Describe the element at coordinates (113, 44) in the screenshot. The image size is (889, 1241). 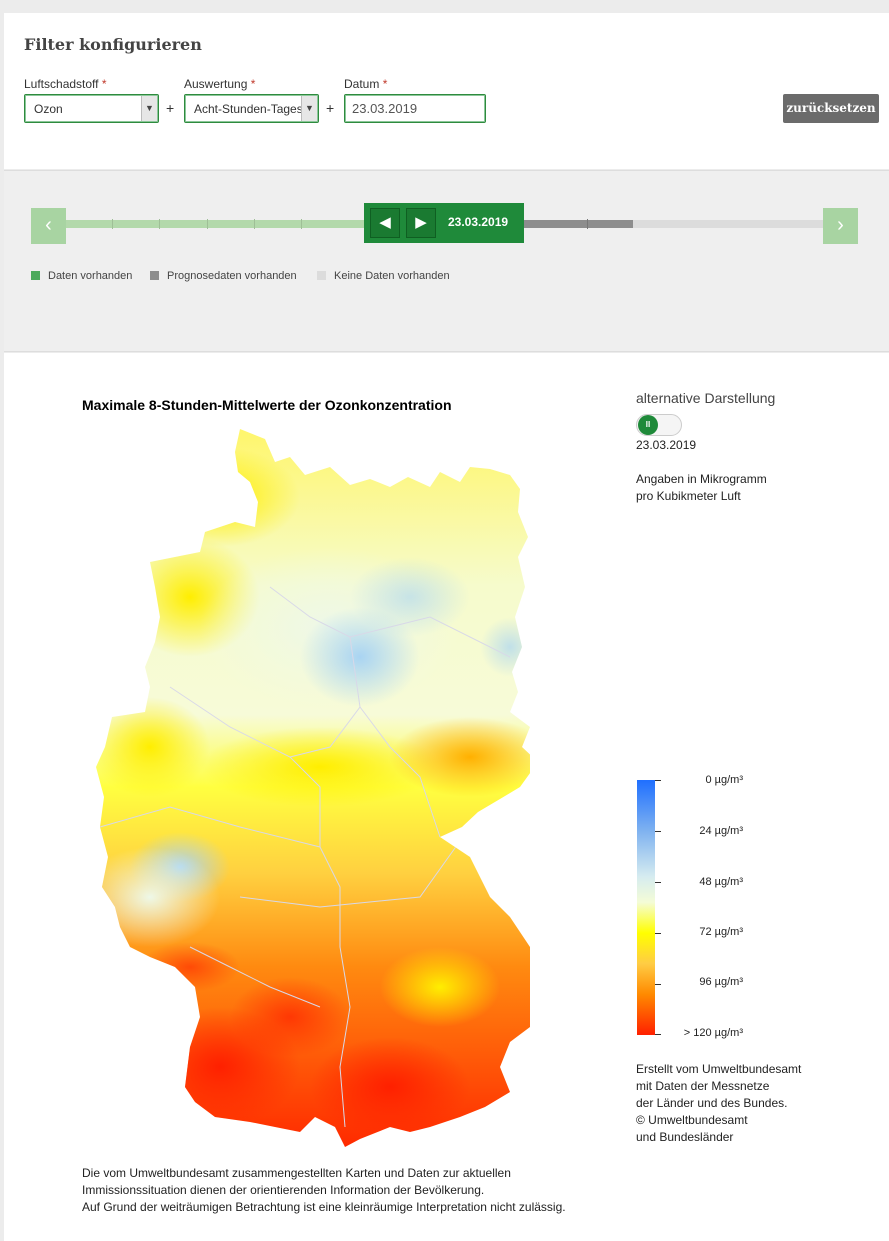
I see `filter-title: Filter konfigurieren` at that location.